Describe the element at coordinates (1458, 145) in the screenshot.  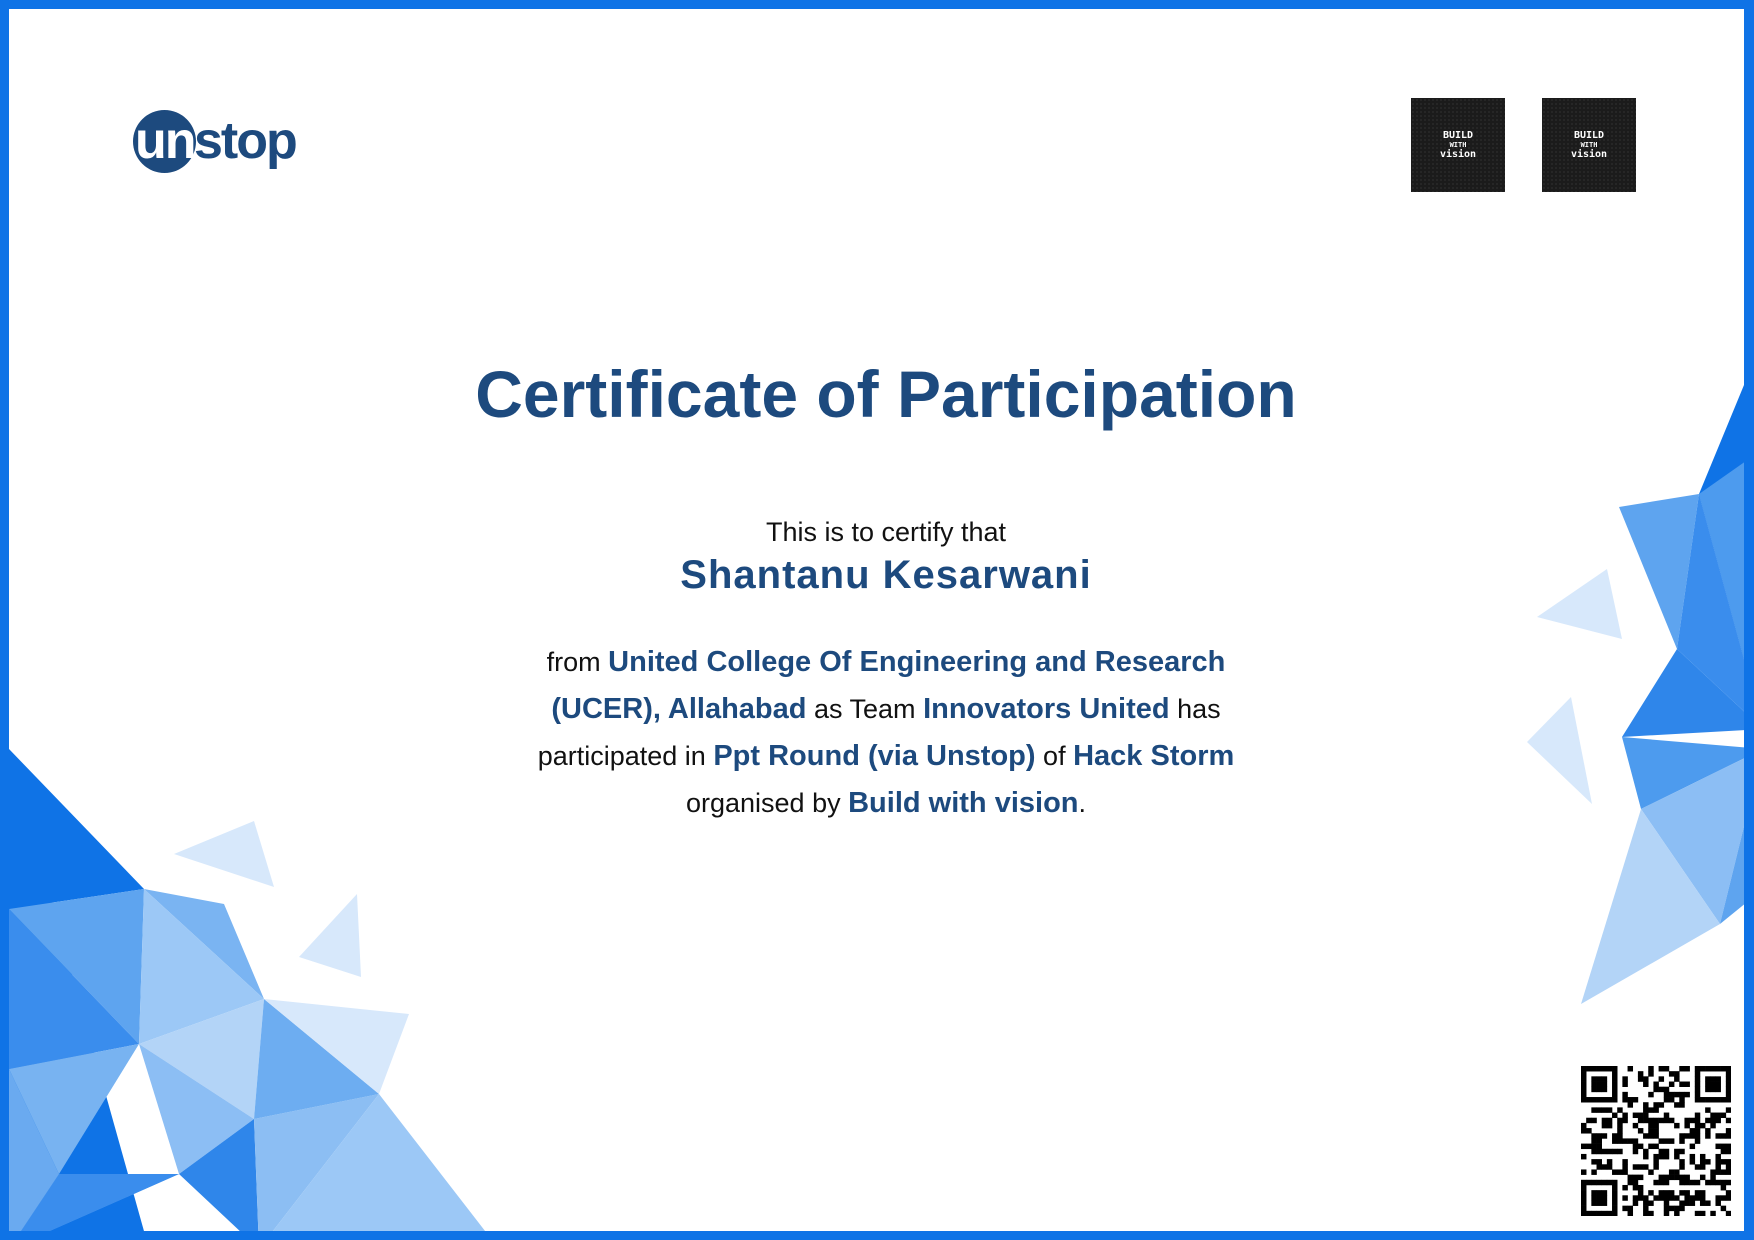
I see `badge-line: WITH` at that location.